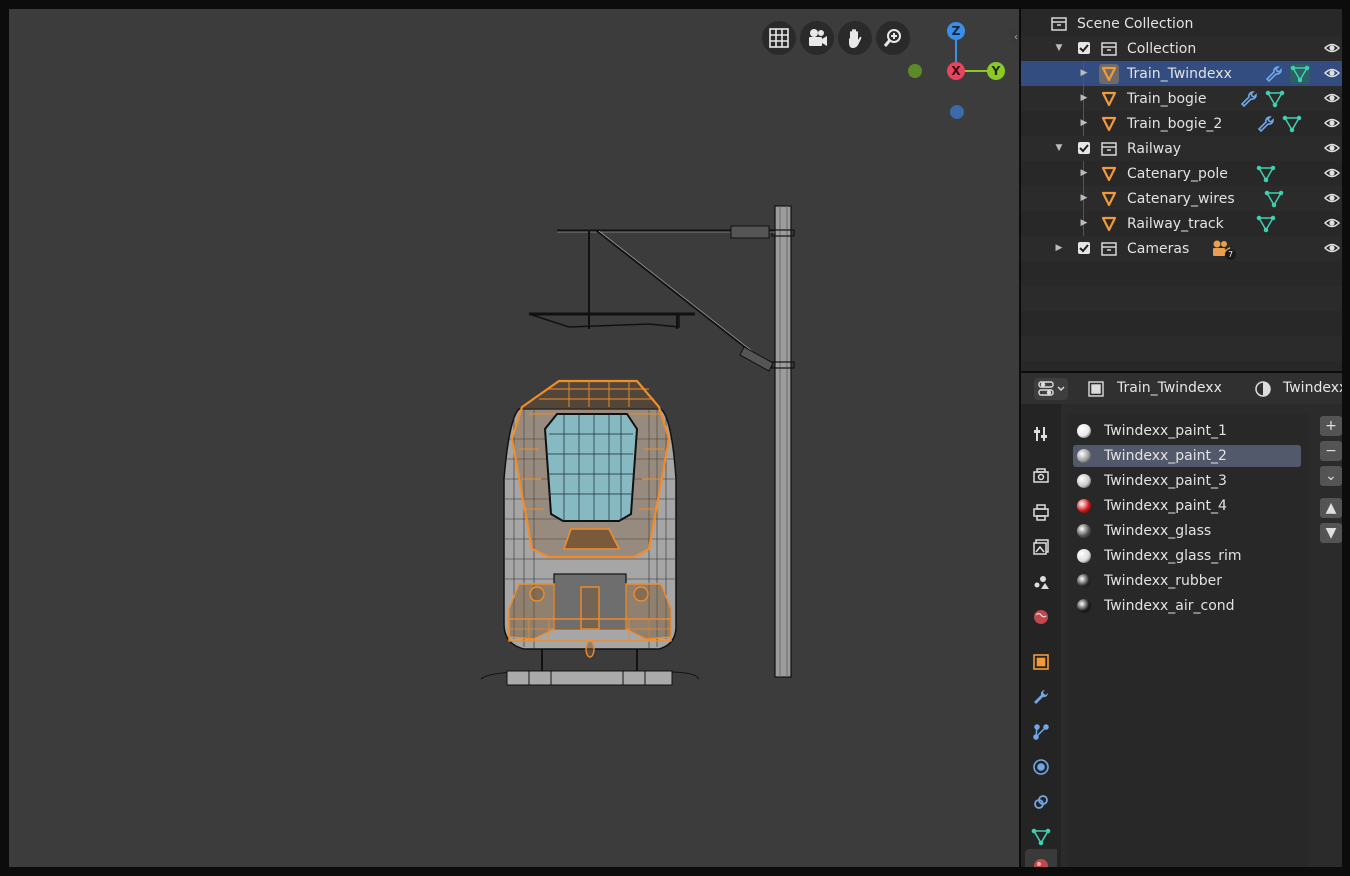  Describe the element at coordinates (1331, 476) in the screenshot. I see `slot-specials-menu: ⌄` at that location.